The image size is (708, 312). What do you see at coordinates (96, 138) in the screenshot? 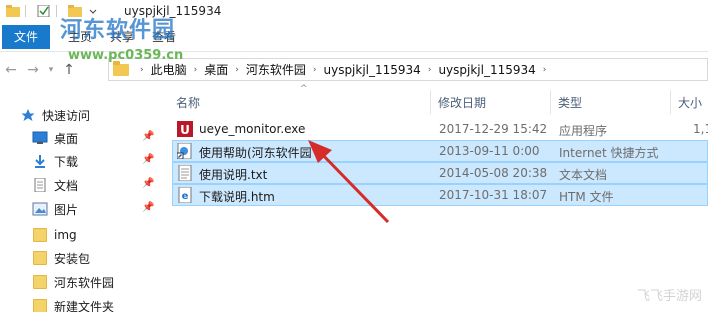
I see `nav-item-desktop: 桌面 📌` at bounding box center [96, 138].